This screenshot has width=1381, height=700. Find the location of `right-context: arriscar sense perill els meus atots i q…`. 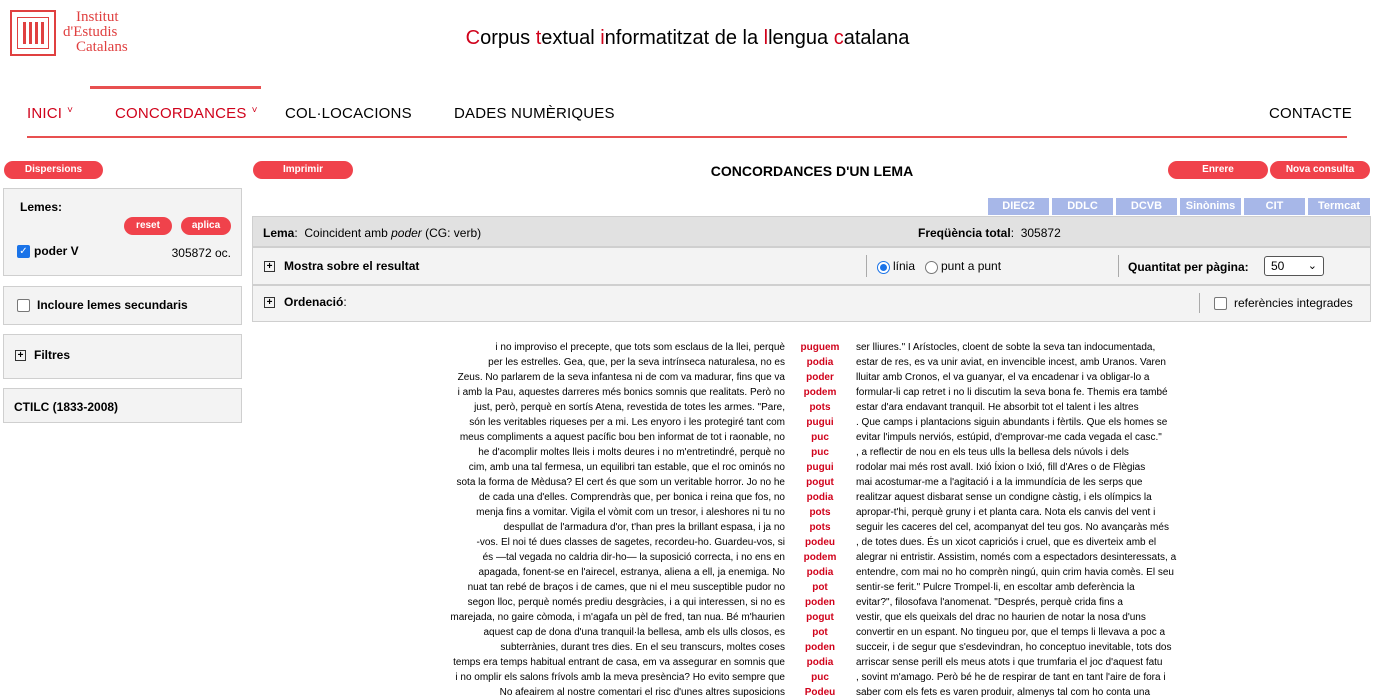

right-context: arriscar sense perill els meus atots i q… is located at coordinates (1009, 662).